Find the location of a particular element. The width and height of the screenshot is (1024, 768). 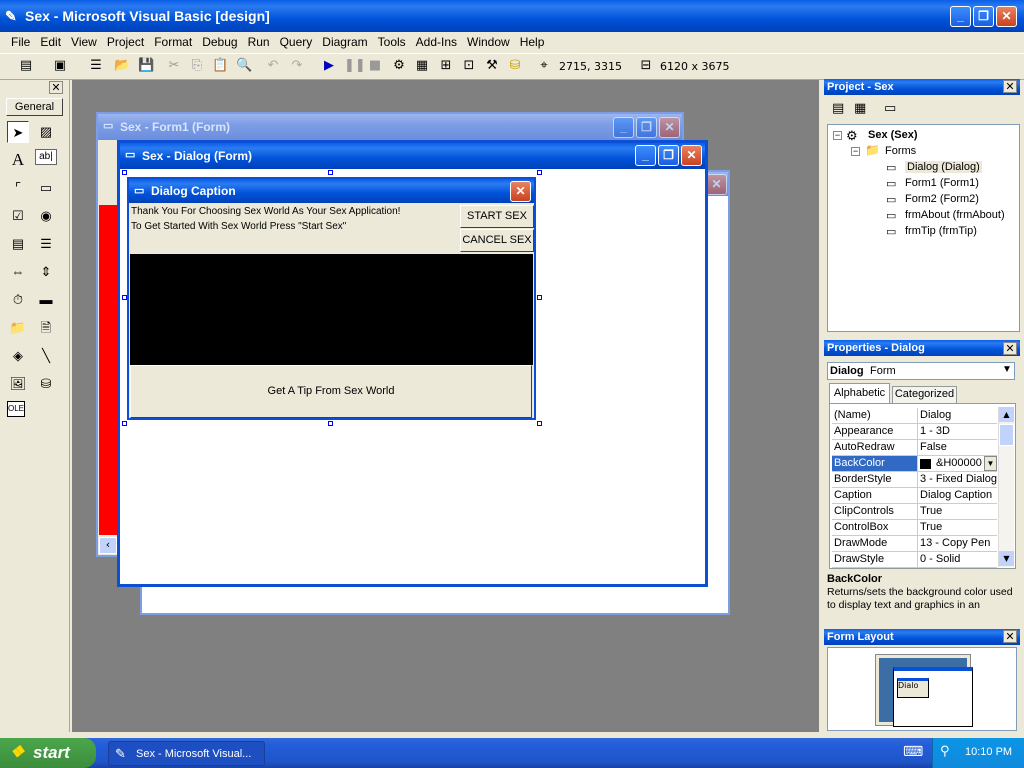

property-row: DrawMode 13 - Copy Pen is located at coordinates (914, 544).